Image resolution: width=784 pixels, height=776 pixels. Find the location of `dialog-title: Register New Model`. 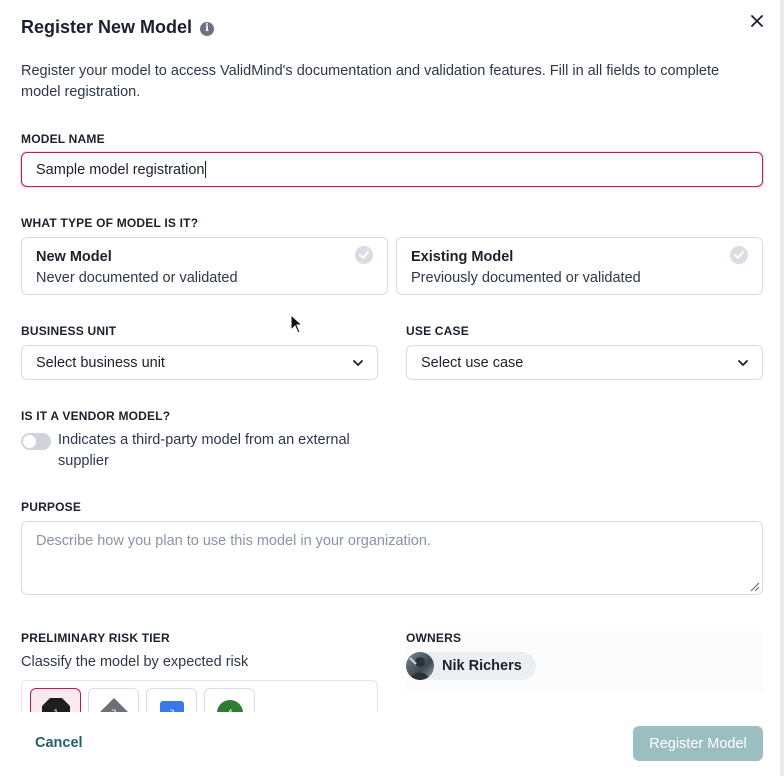

dialog-title: Register New Model is located at coordinates (107, 27).